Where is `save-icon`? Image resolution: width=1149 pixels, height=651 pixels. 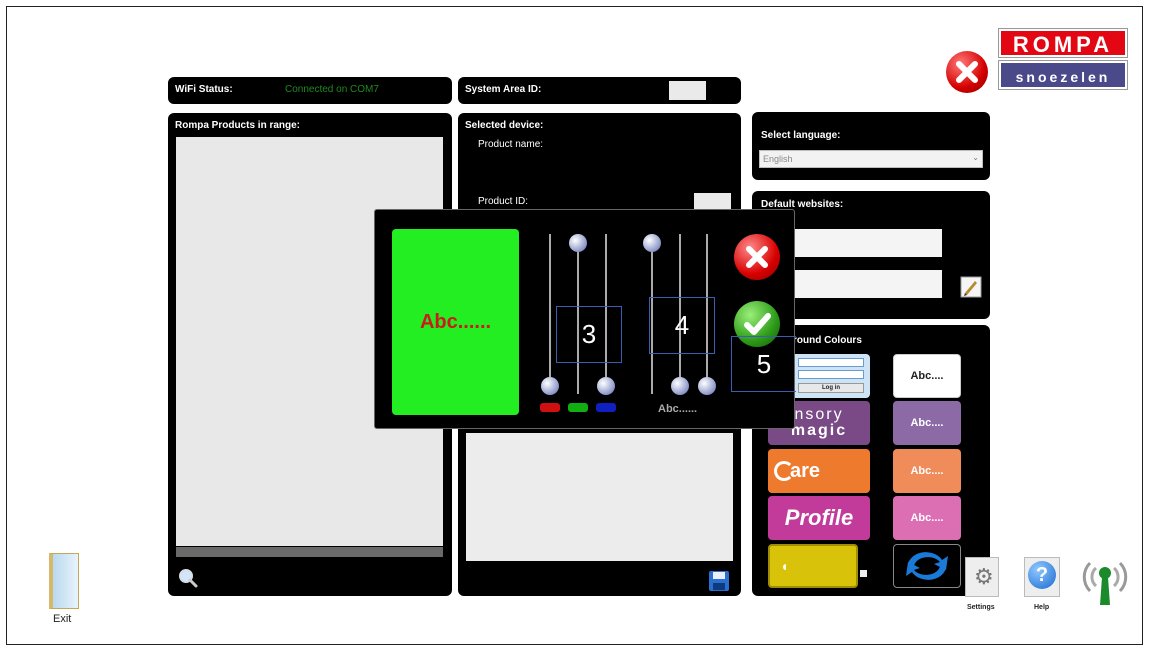 save-icon is located at coordinates (719, 581).